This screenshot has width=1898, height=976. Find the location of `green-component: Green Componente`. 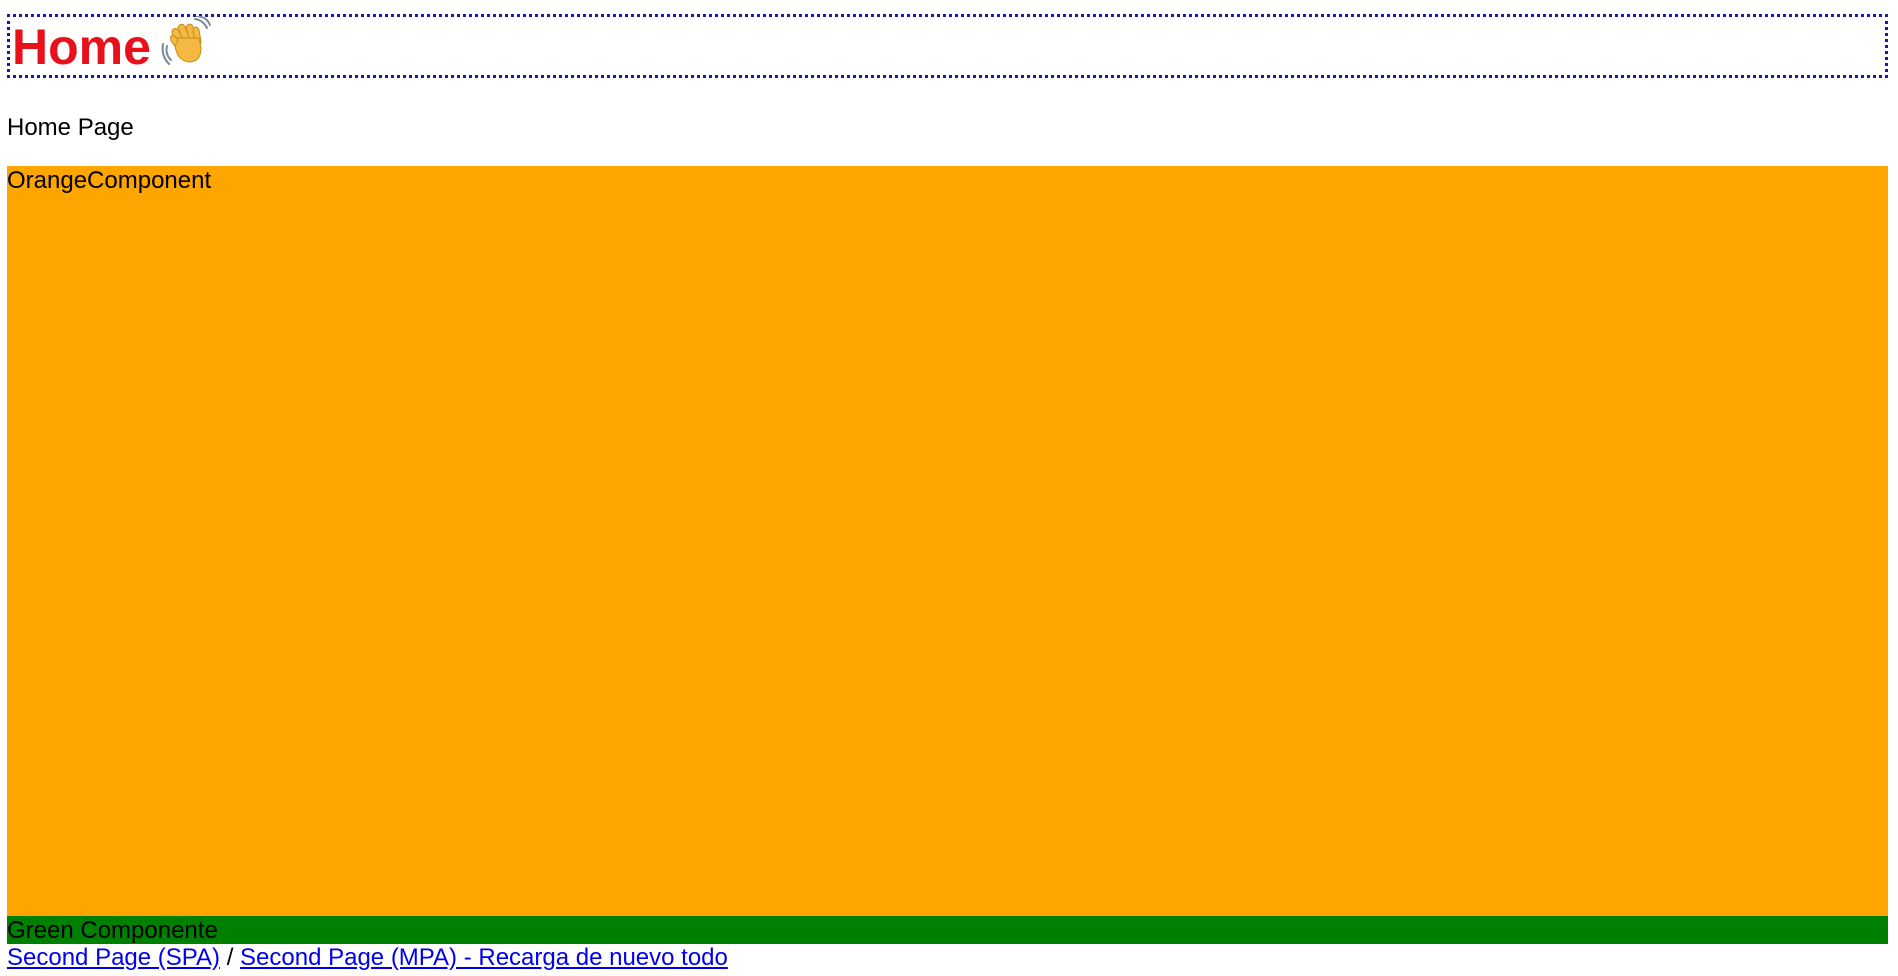

green-component: Green Componente is located at coordinates (947, 930).